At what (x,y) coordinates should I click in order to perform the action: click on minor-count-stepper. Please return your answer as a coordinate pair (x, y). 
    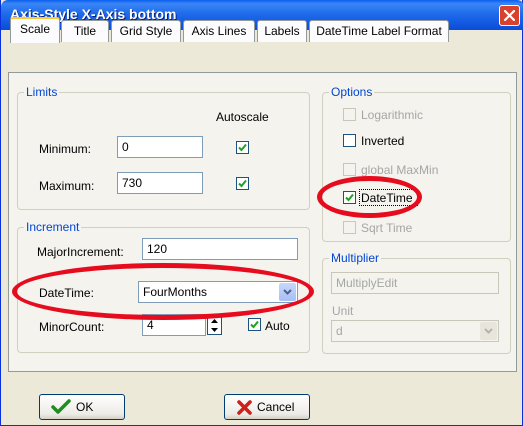
    Looking at the image, I should click on (214, 325).